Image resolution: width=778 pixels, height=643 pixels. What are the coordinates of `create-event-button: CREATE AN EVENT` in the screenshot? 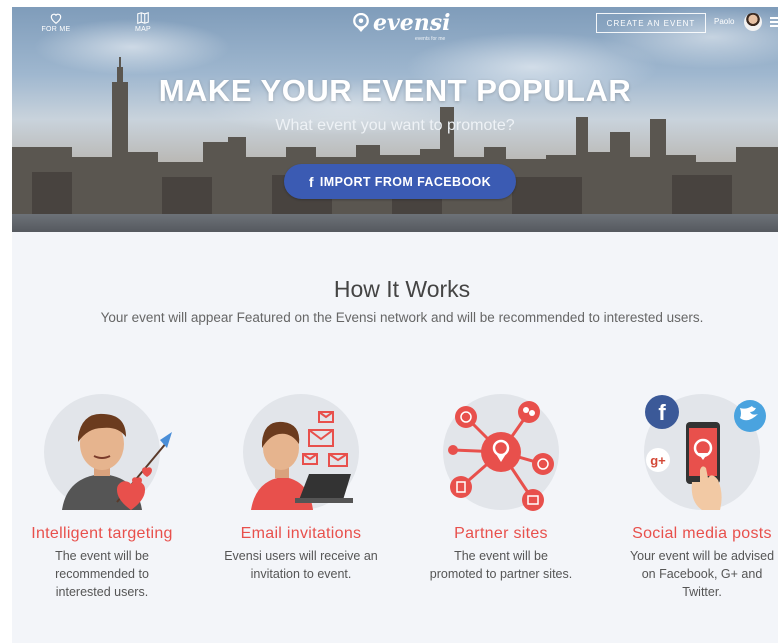 It's located at (651, 23).